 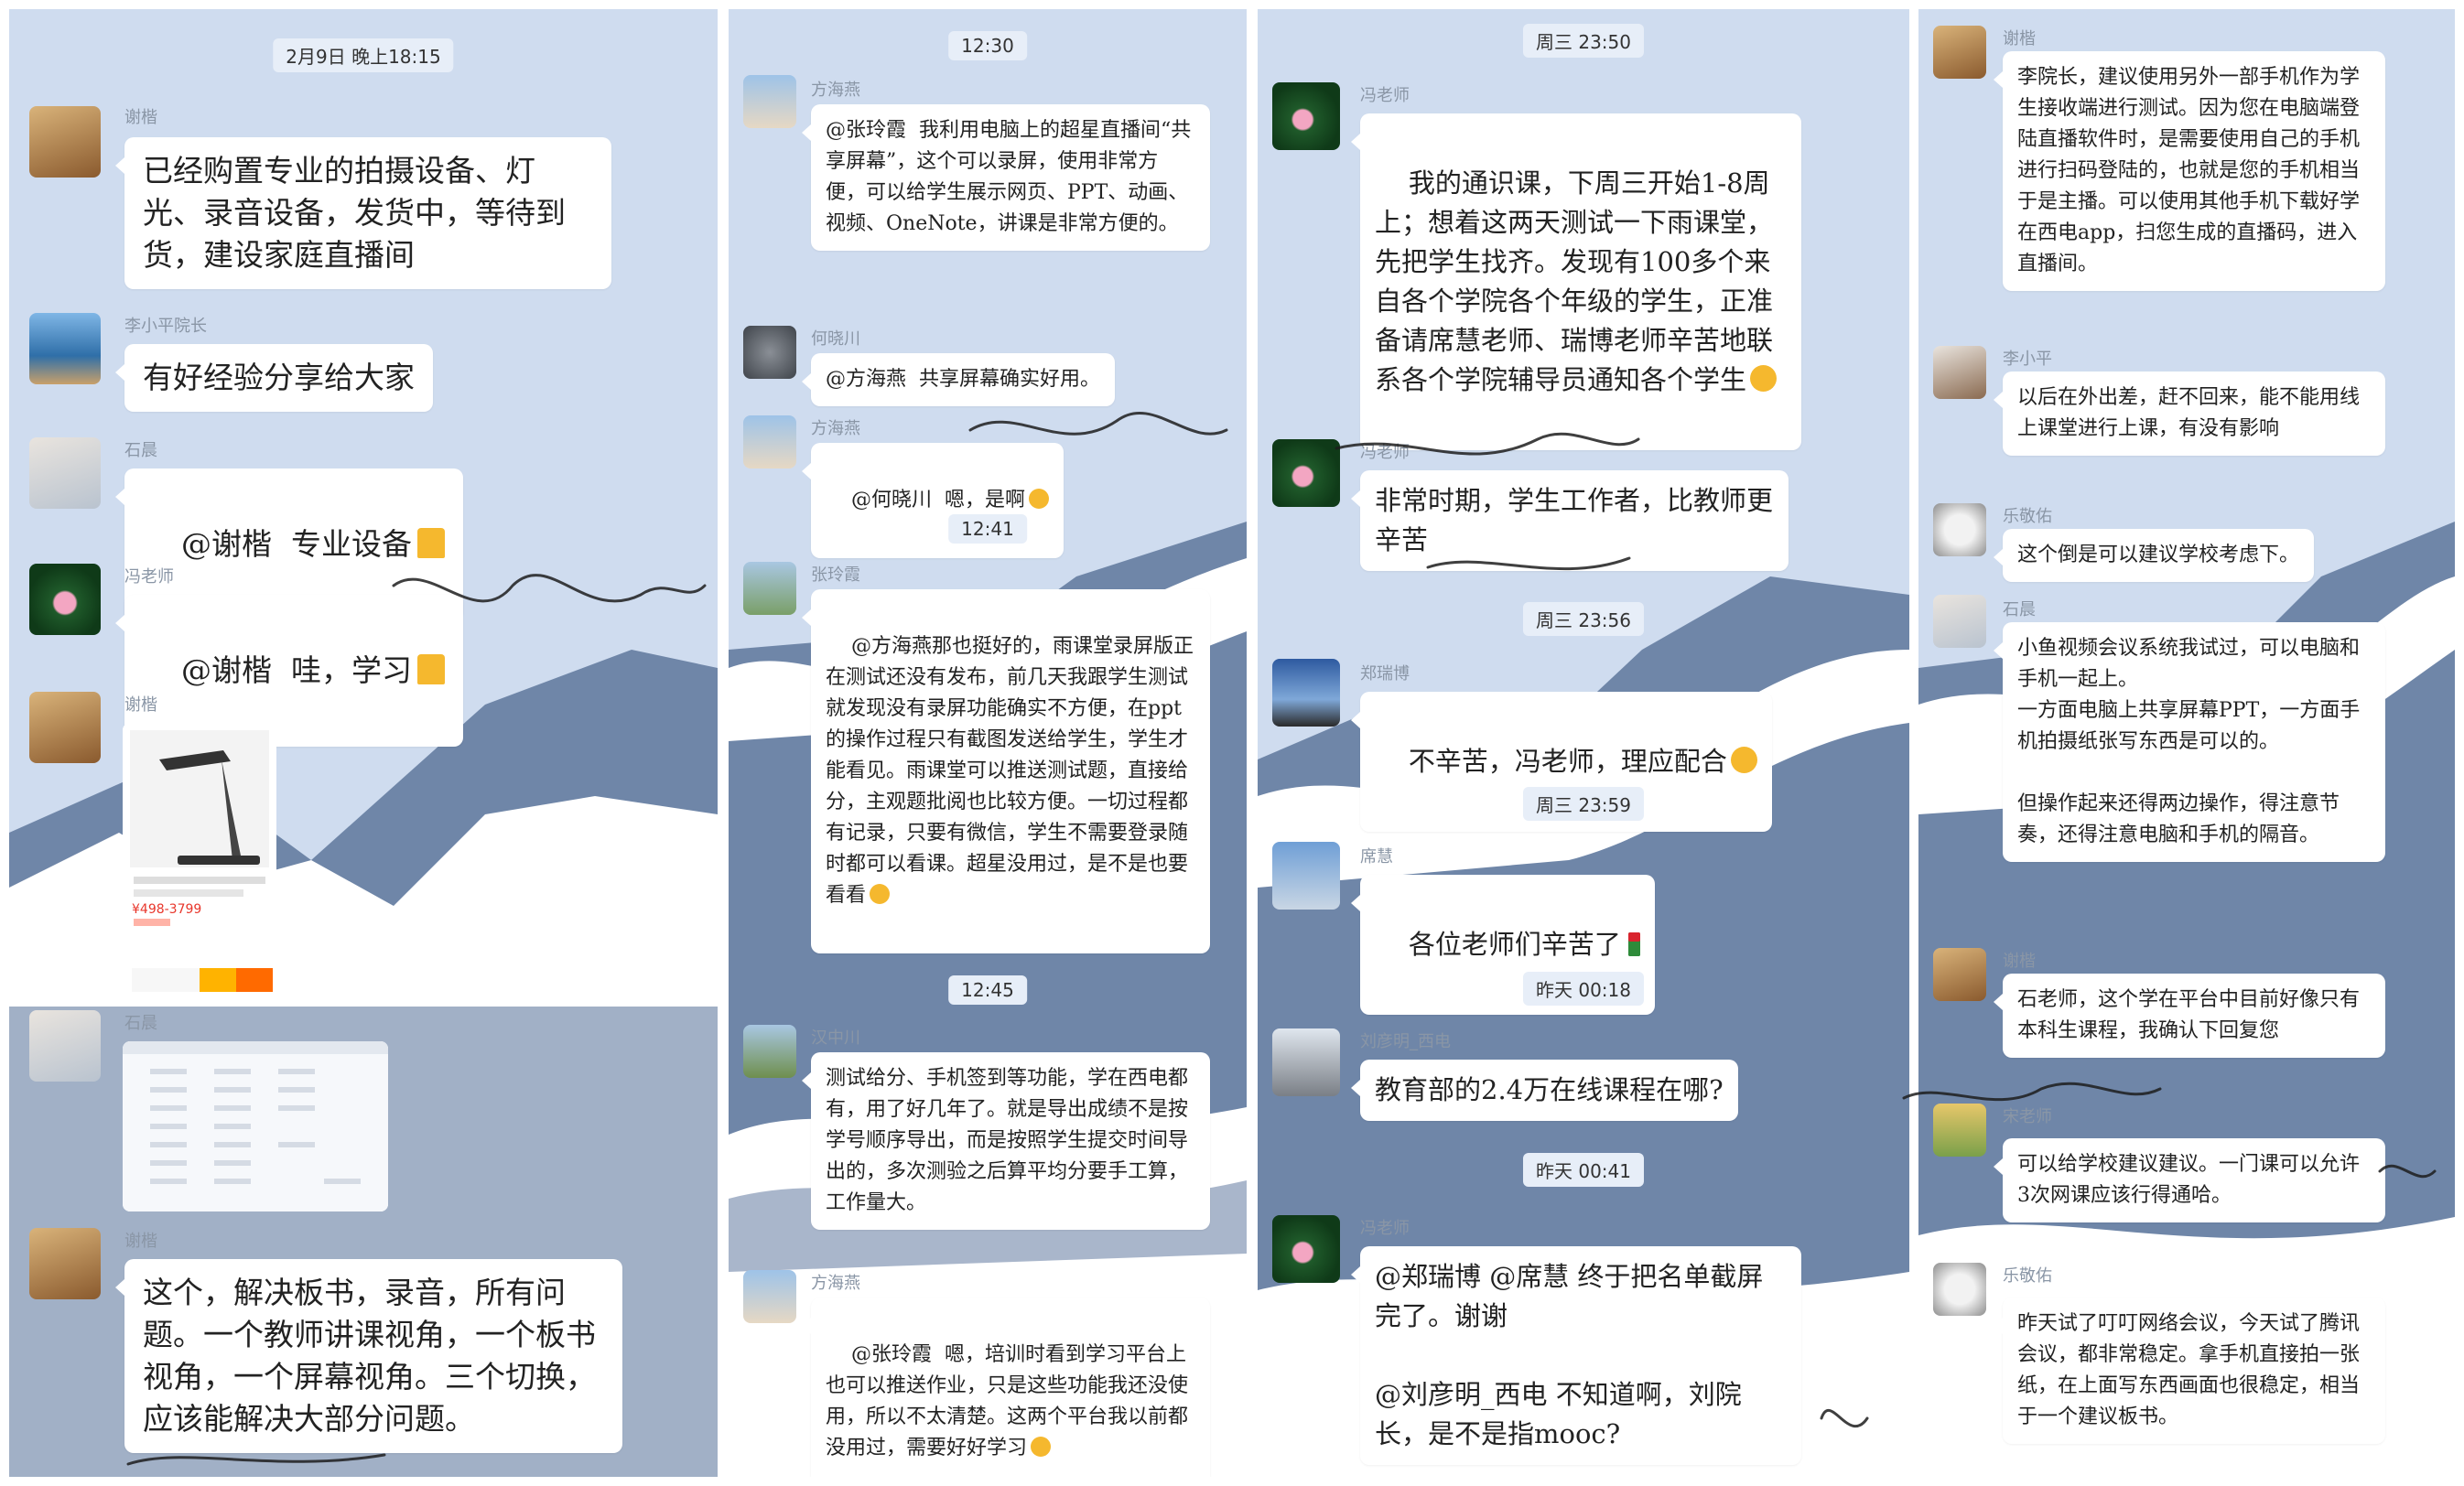 I want to click on rose-emoji-icon, so click(x=1633, y=943).